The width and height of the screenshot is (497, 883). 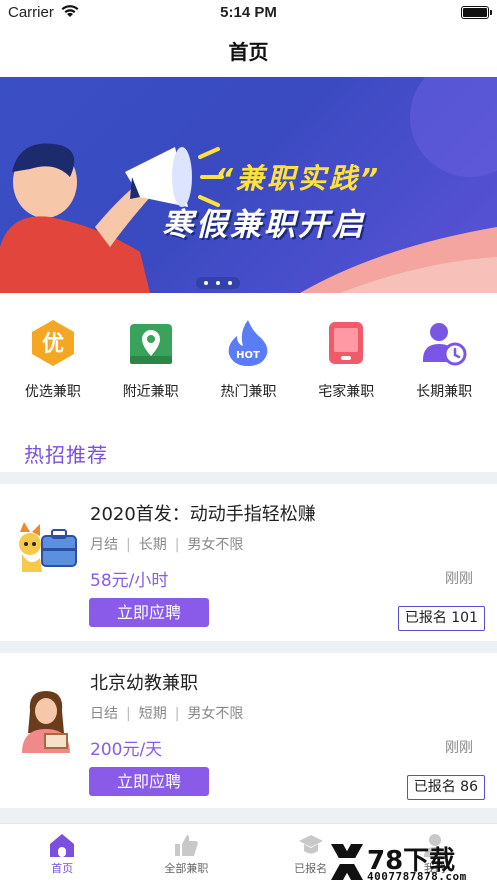 What do you see at coordinates (248, 52) in the screenshot?
I see `page-title: 首页` at bounding box center [248, 52].